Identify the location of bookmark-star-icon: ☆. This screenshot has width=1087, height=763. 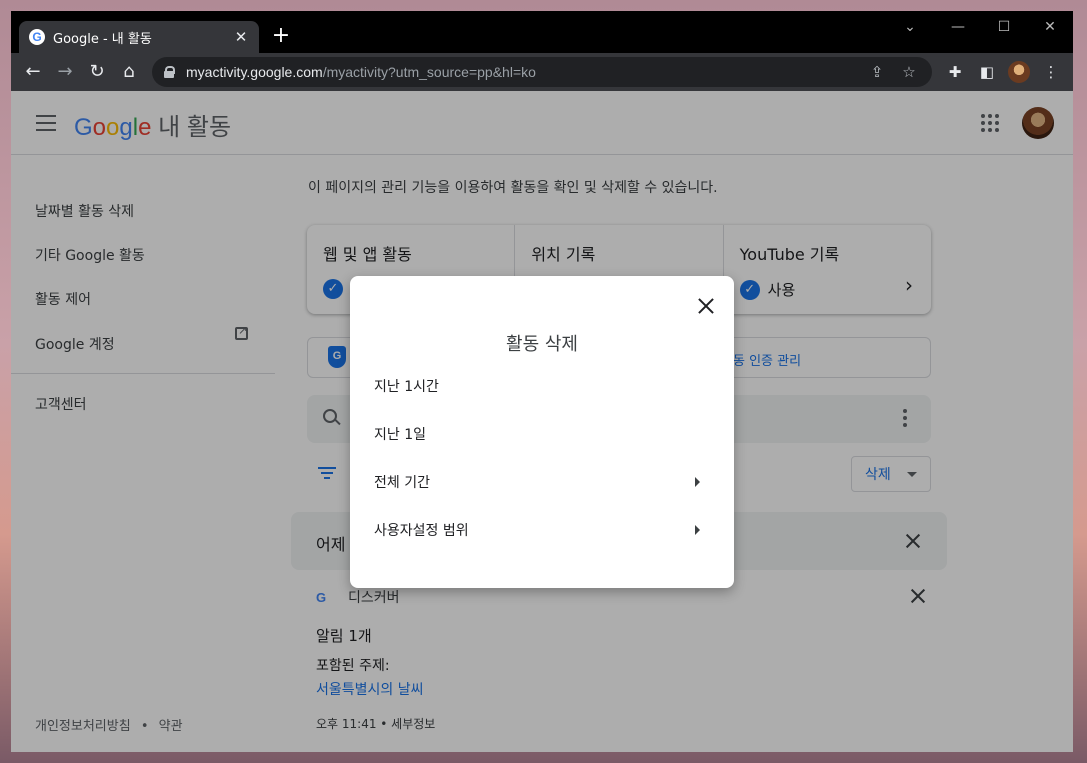
(909, 72).